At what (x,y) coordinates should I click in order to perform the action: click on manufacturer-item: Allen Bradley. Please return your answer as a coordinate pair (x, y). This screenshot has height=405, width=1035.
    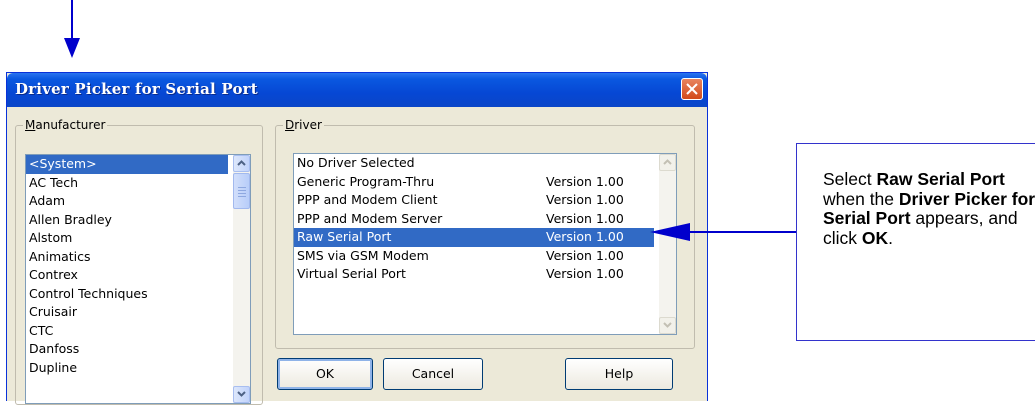
    Looking at the image, I should click on (127, 220).